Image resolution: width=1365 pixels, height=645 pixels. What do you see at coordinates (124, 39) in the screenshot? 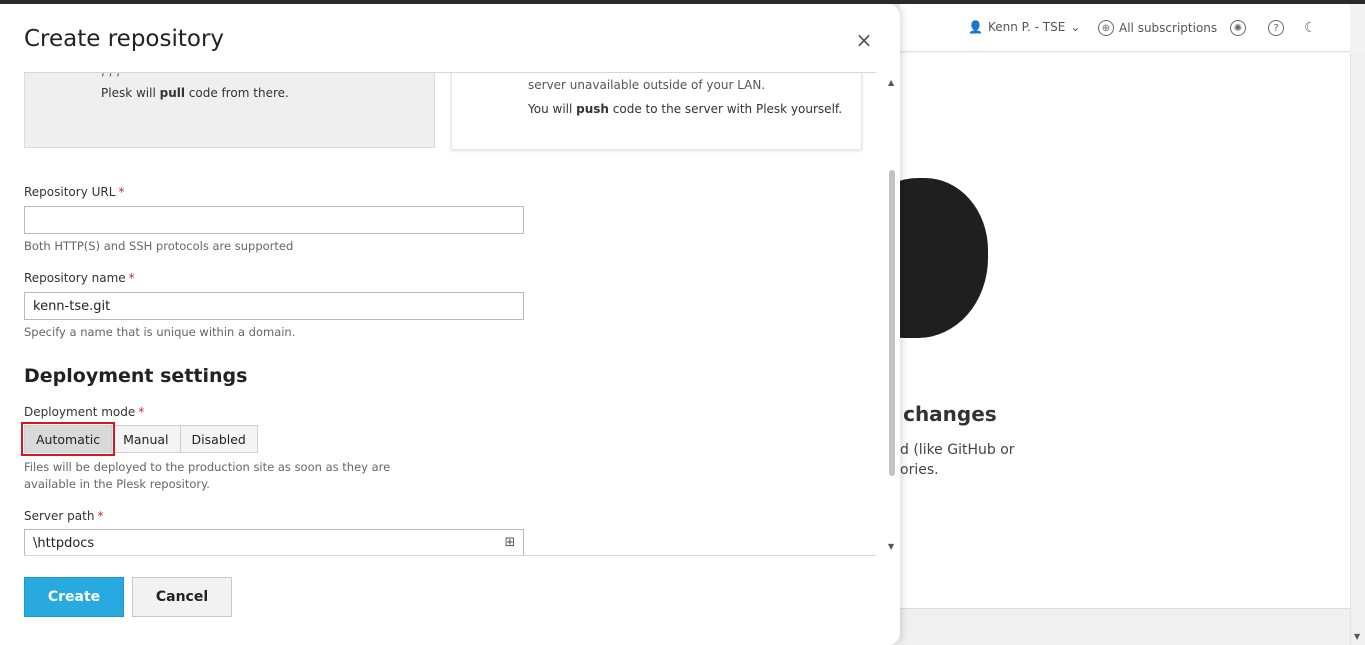
I see `dialog-title: Create repository` at bounding box center [124, 39].